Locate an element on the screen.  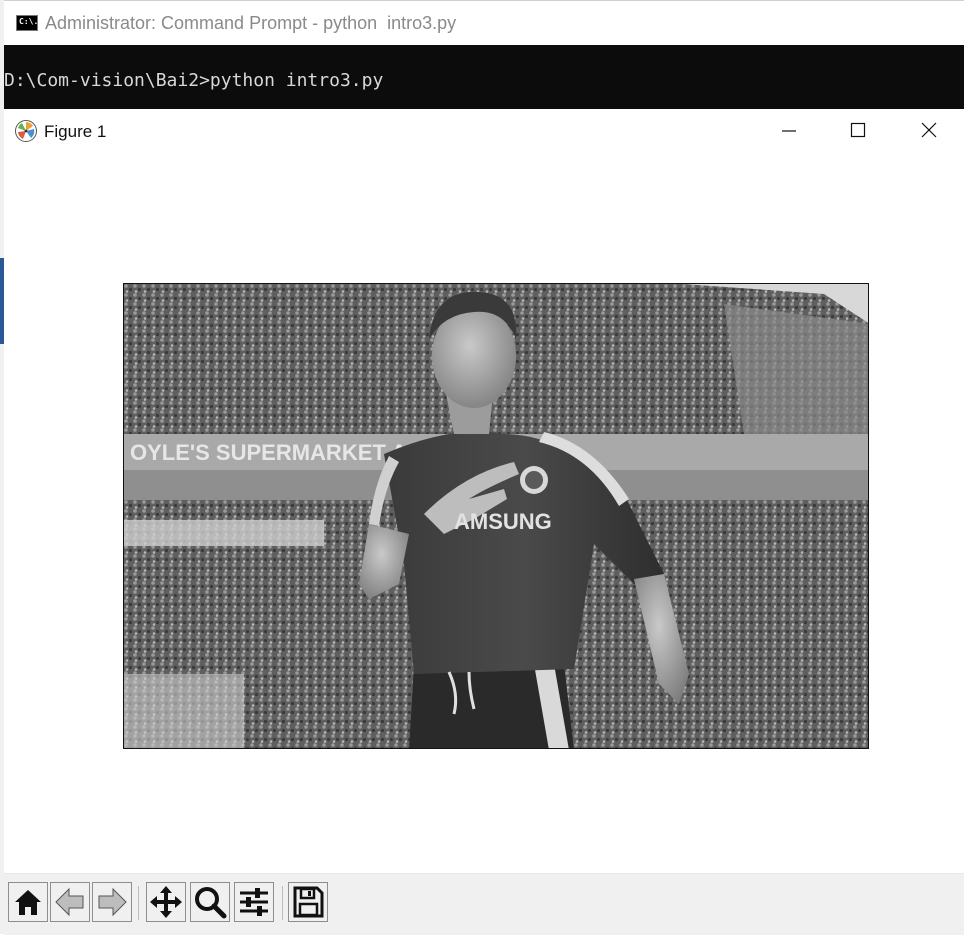
forward-button is located at coordinates (112, 902).